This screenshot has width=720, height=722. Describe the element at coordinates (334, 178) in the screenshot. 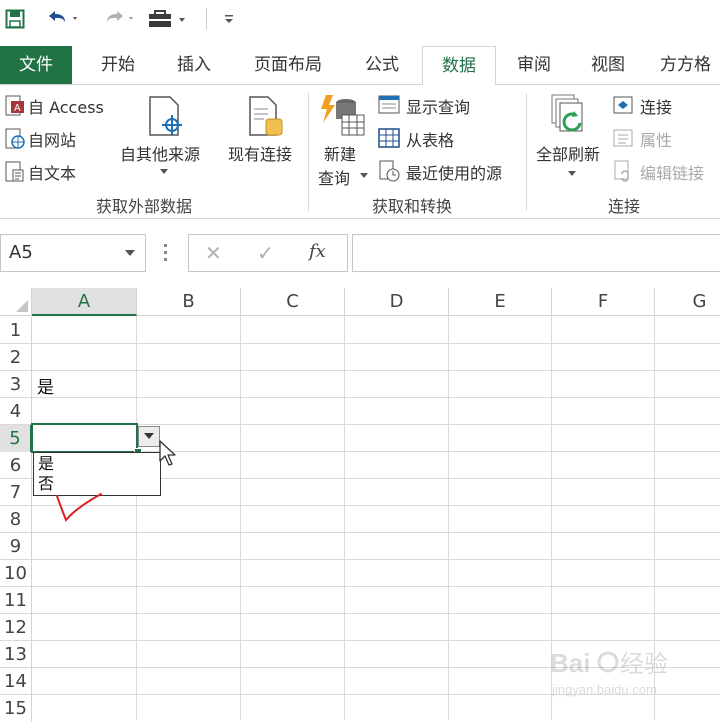

I see `new-query-label-2: 查询` at that location.